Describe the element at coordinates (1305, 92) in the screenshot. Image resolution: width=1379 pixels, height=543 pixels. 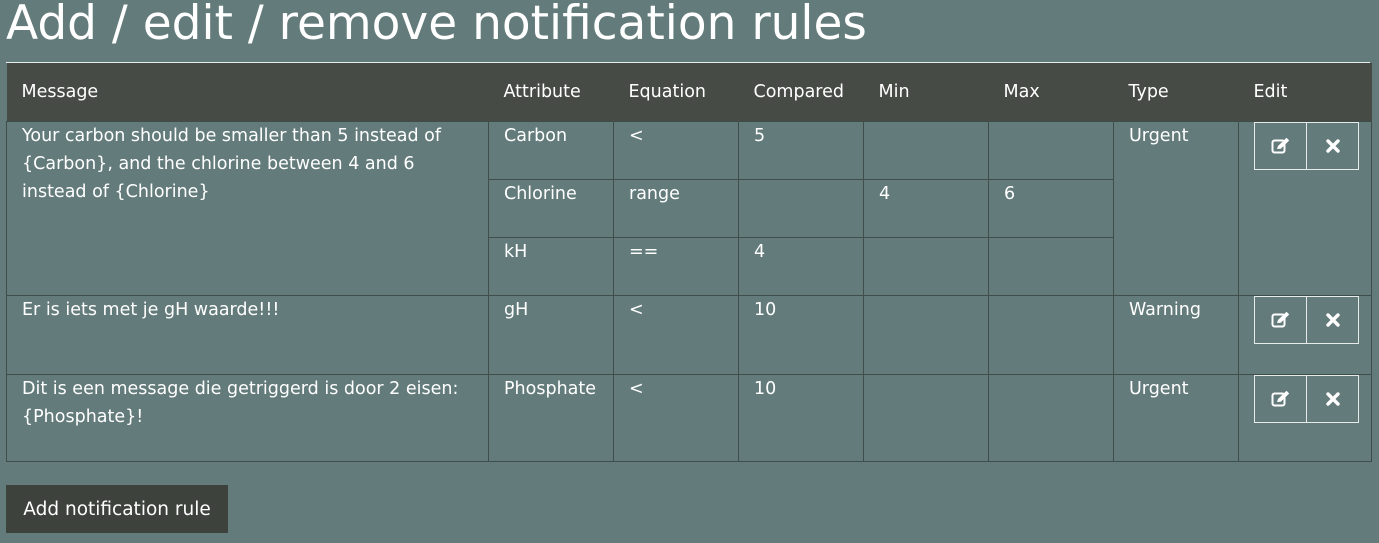
I see `header-edit: Edit` at that location.